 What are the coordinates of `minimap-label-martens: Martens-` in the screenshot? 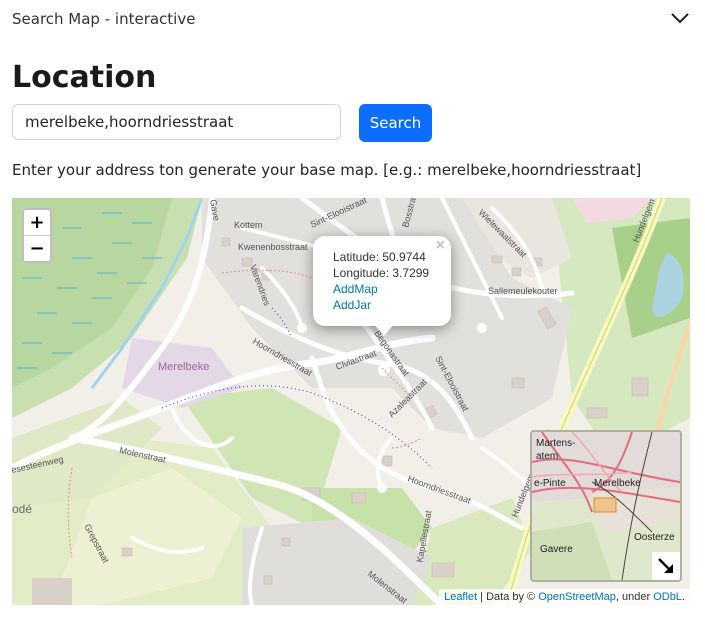 It's located at (555, 443).